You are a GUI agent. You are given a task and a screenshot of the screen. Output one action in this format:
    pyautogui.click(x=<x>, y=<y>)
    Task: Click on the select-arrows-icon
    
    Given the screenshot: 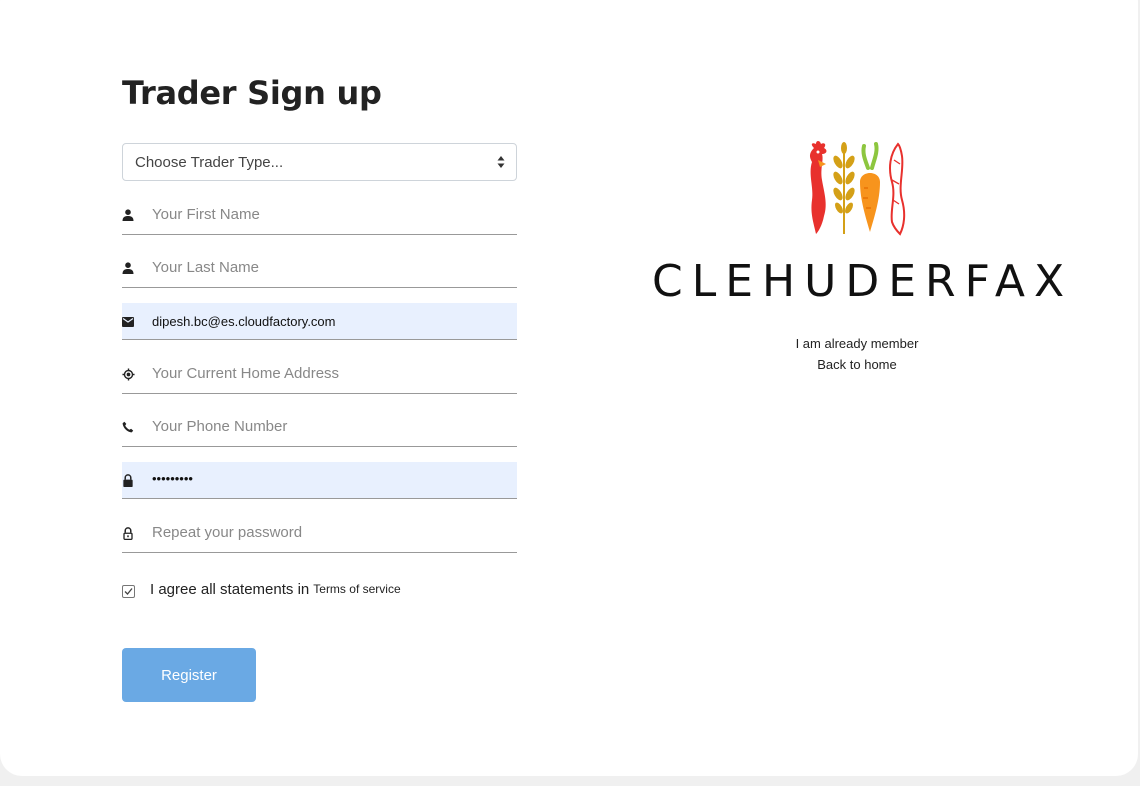 What is the action you would take?
    pyautogui.click(x=501, y=162)
    